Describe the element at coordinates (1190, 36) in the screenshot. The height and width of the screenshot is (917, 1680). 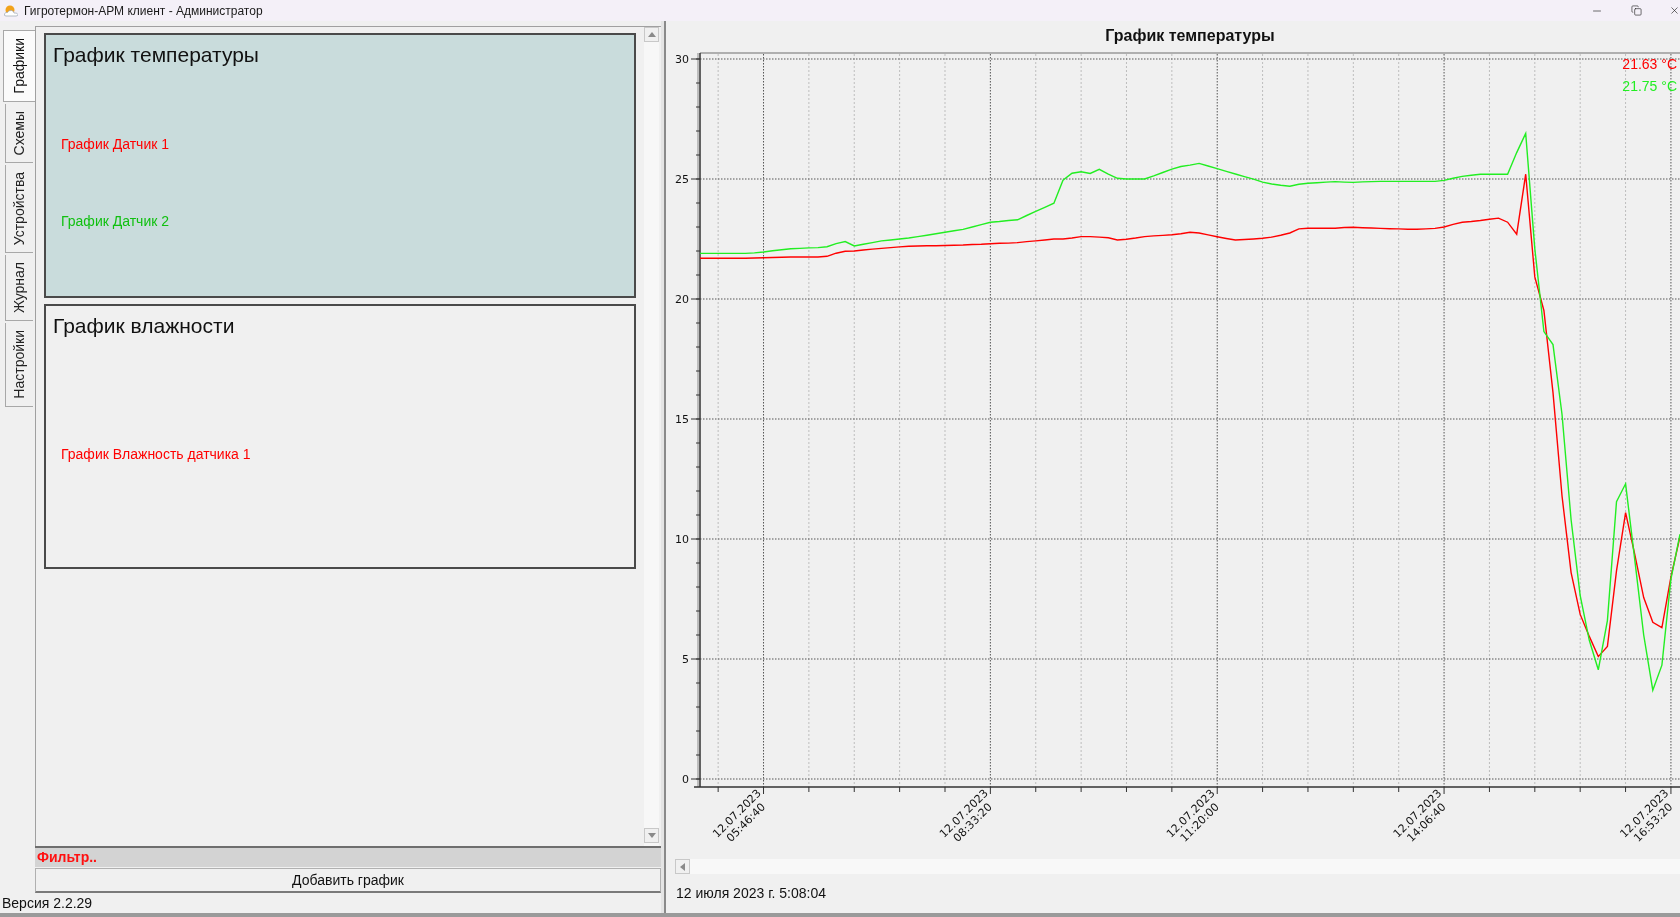
I see `chart-title: График температуры` at that location.